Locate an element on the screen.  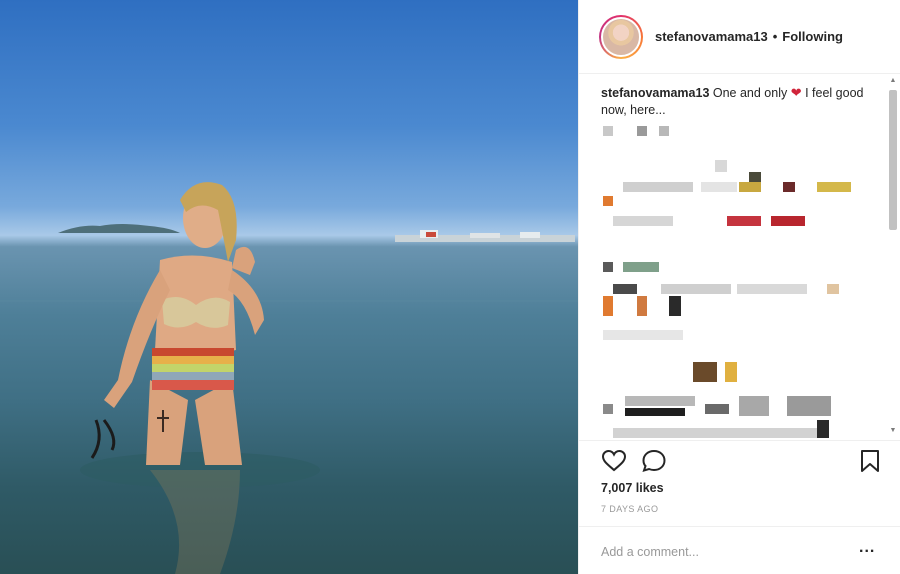
avatar-image is located at coordinates (621, 36).